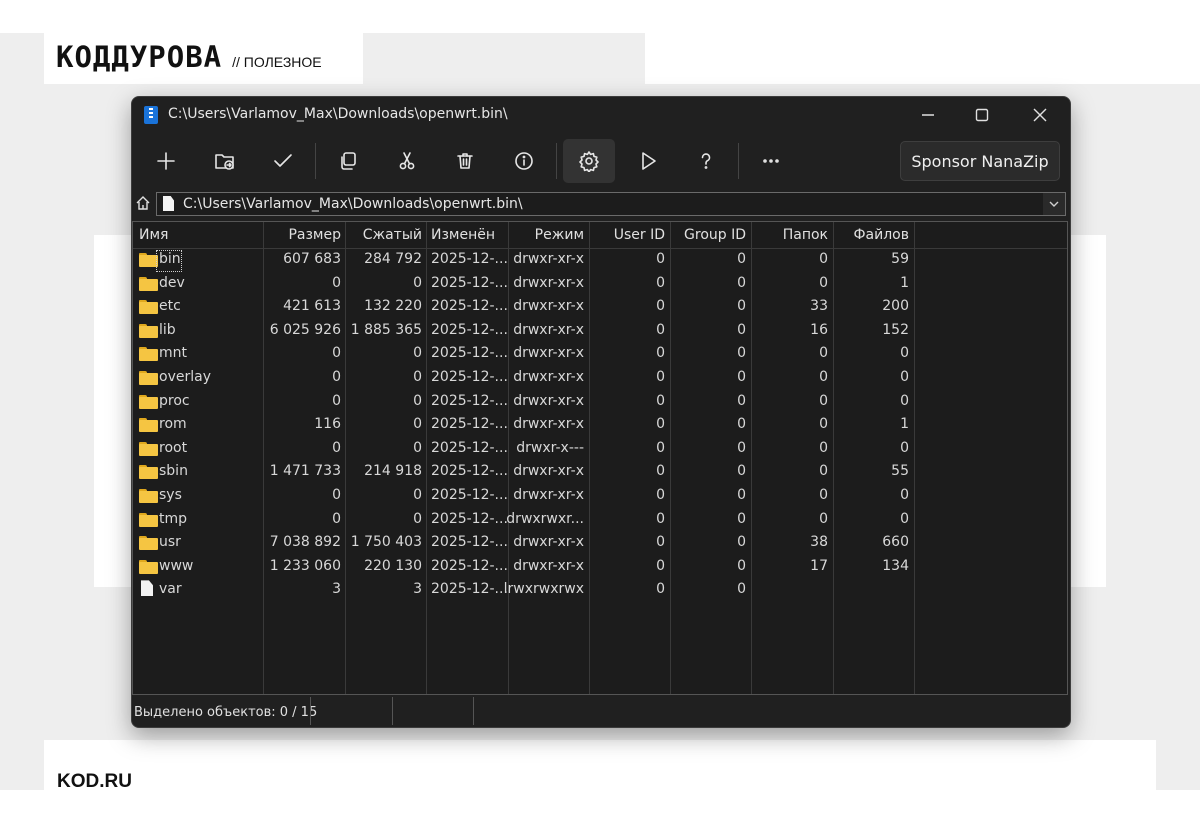 The width and height of the screenshot is (1200, 823). I want to click on table-row: tmp 0 0 2025-12-... drwxrwxr... 0 0 0 0, so click(600, 520).